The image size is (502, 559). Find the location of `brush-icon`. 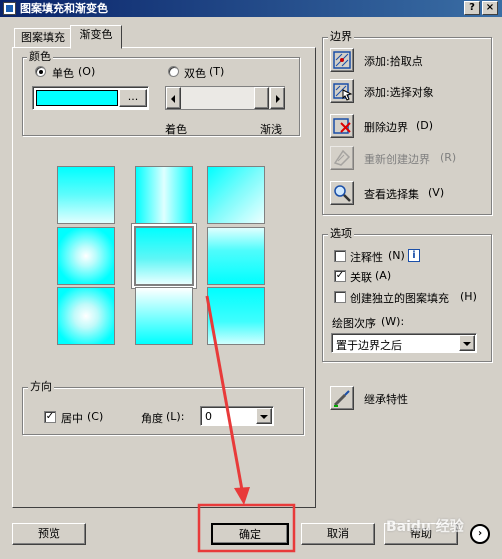

brush-icon is located at coordinates (341, 398).